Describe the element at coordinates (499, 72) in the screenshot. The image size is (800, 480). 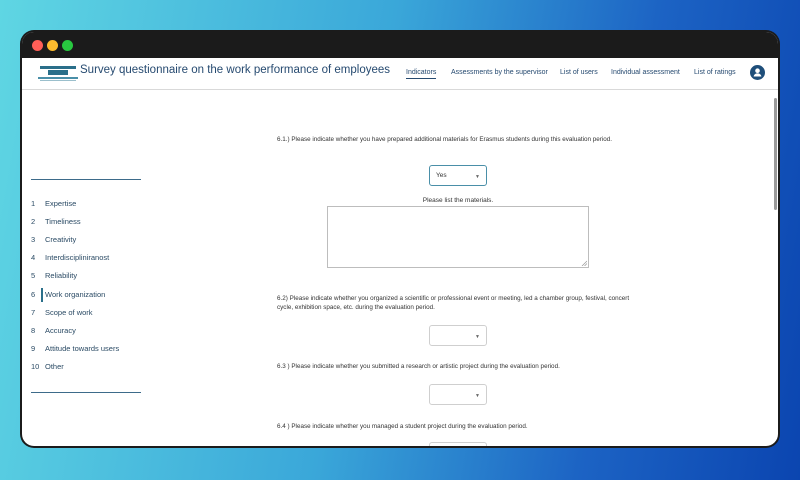
I see `nav-assessments-by-supervisor: Assessments by the supervisor` at that location.